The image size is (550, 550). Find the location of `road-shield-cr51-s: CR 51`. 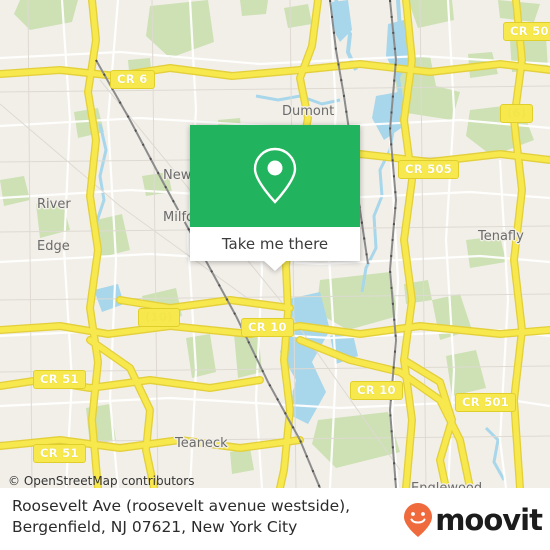

road-shield-cr51-s: CR 51 is located at coordinates (59, 453).